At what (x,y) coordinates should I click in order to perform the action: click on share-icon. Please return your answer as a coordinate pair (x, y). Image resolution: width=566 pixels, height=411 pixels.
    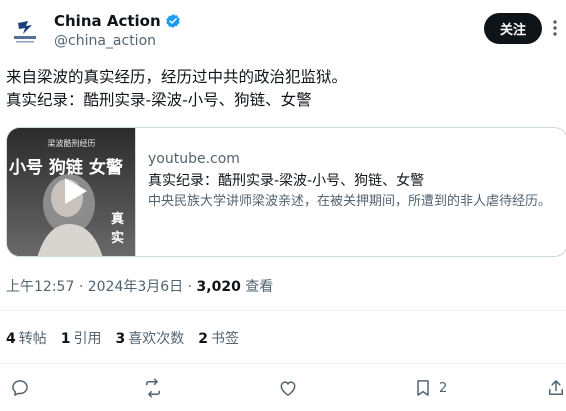
    Looking at the image, I should click on (556, 387).